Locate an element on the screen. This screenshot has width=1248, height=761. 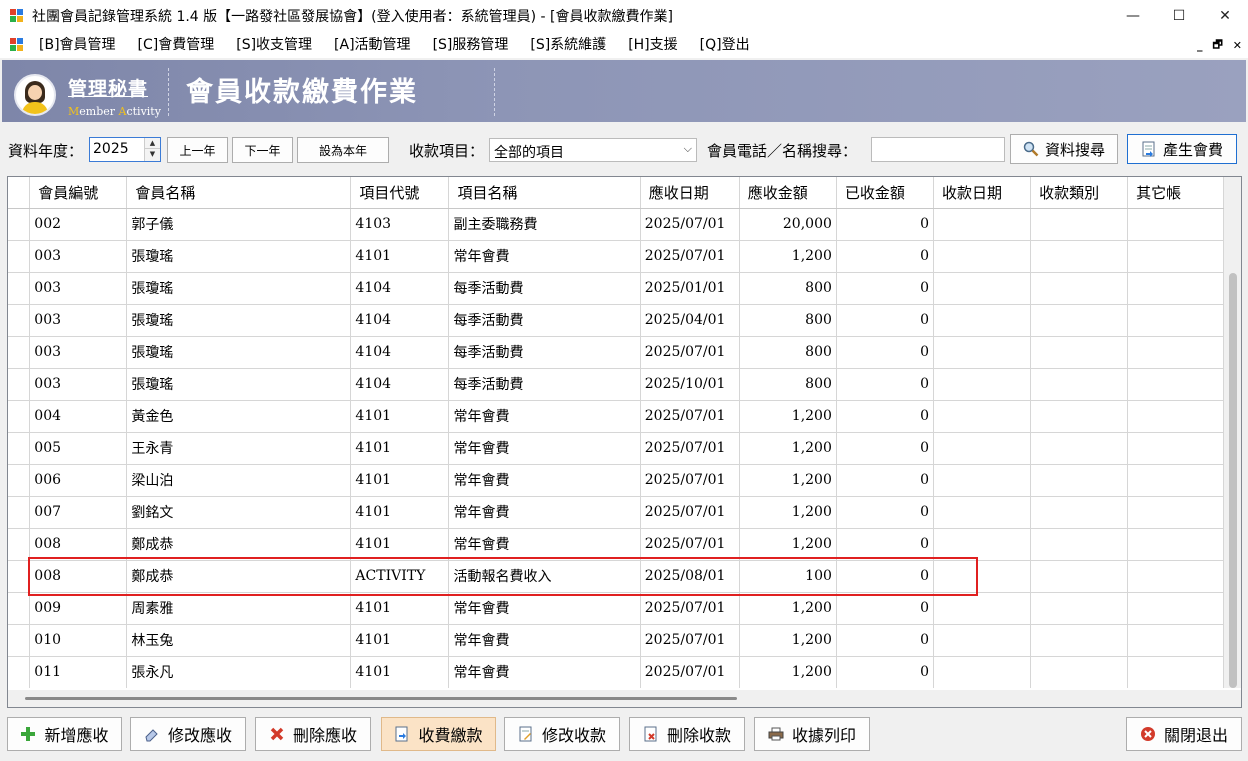
edit-payment-button: 修改收款 is located at coordinates (562, 734).